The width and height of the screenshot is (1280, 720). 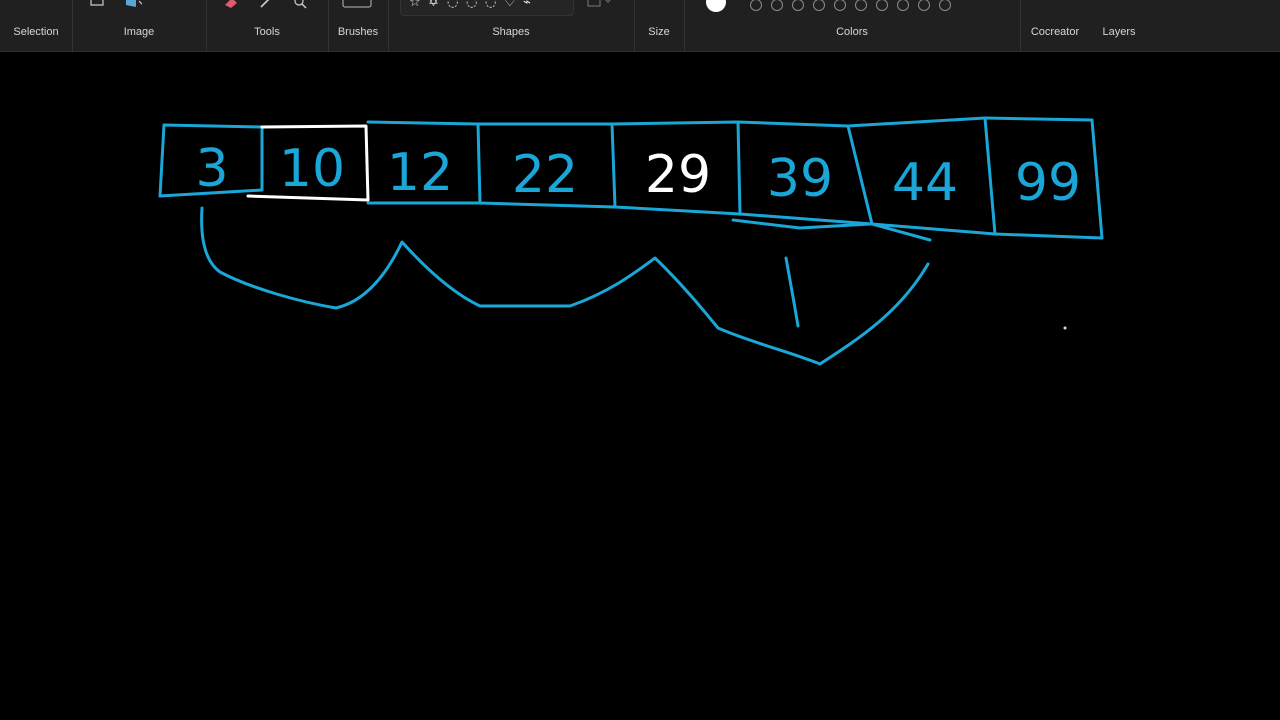 I want to click on selection-group-label: Selection, so click(x=36, y=32).